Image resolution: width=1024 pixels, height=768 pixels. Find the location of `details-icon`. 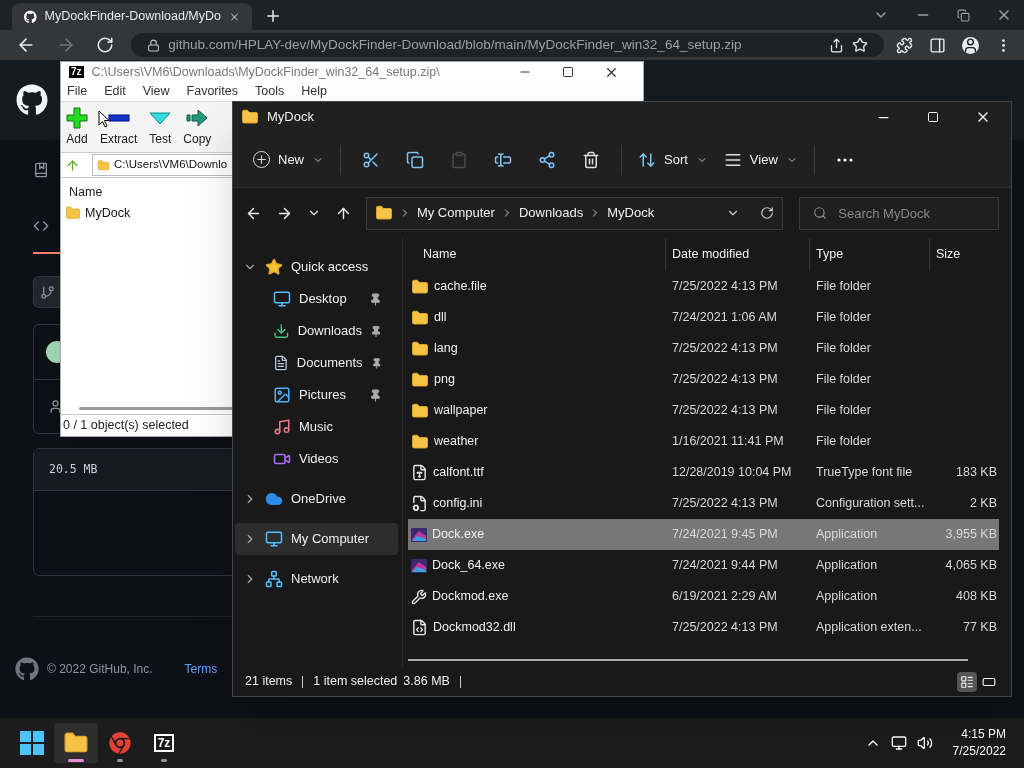

details-icon is located at coordinates (967, 681).